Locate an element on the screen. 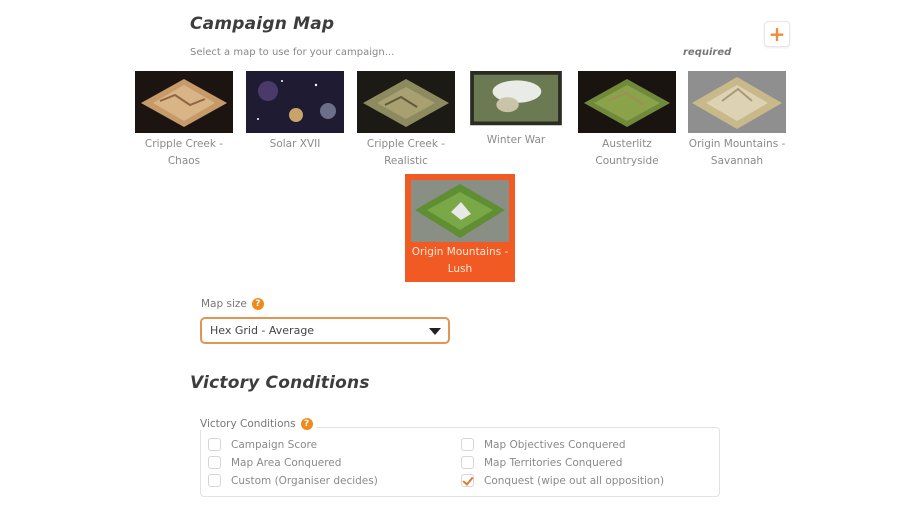  option-map-objectives-conquered: Map Objectives Conquered is located at coordinates (543, 444).